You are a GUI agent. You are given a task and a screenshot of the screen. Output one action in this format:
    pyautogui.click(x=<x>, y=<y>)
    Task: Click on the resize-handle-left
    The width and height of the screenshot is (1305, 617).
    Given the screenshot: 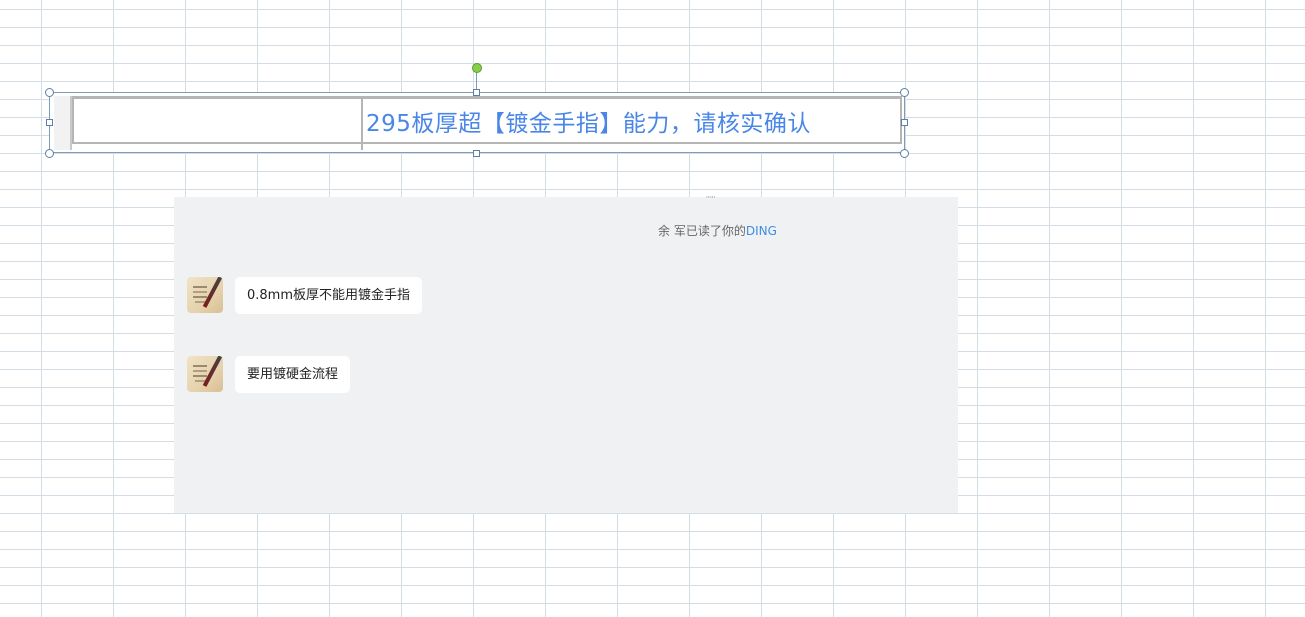 What is the action you would take?
    pyautogui.click(x=49, y=122)
    